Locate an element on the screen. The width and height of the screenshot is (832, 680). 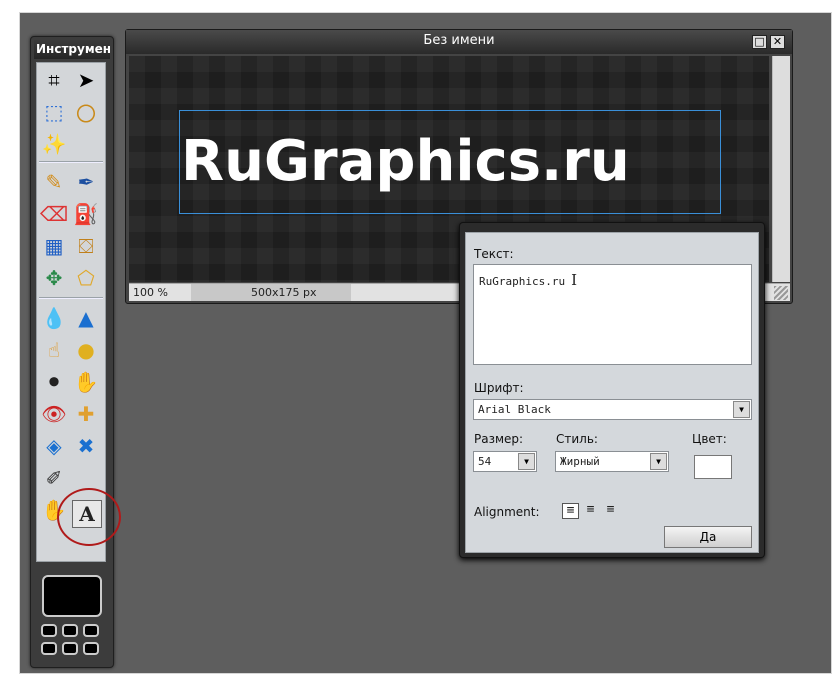
font-select: Arial Black ▼ is located at coordinates (612, 409).